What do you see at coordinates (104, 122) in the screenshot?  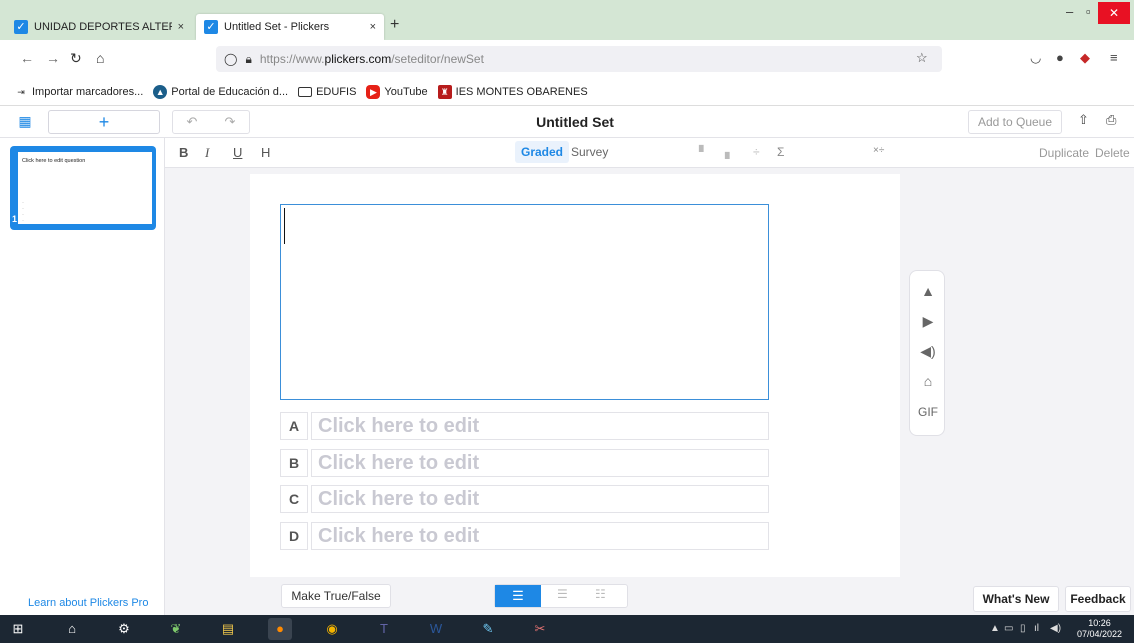 I see `add-question-button: +` at bounding box center [104, 122].